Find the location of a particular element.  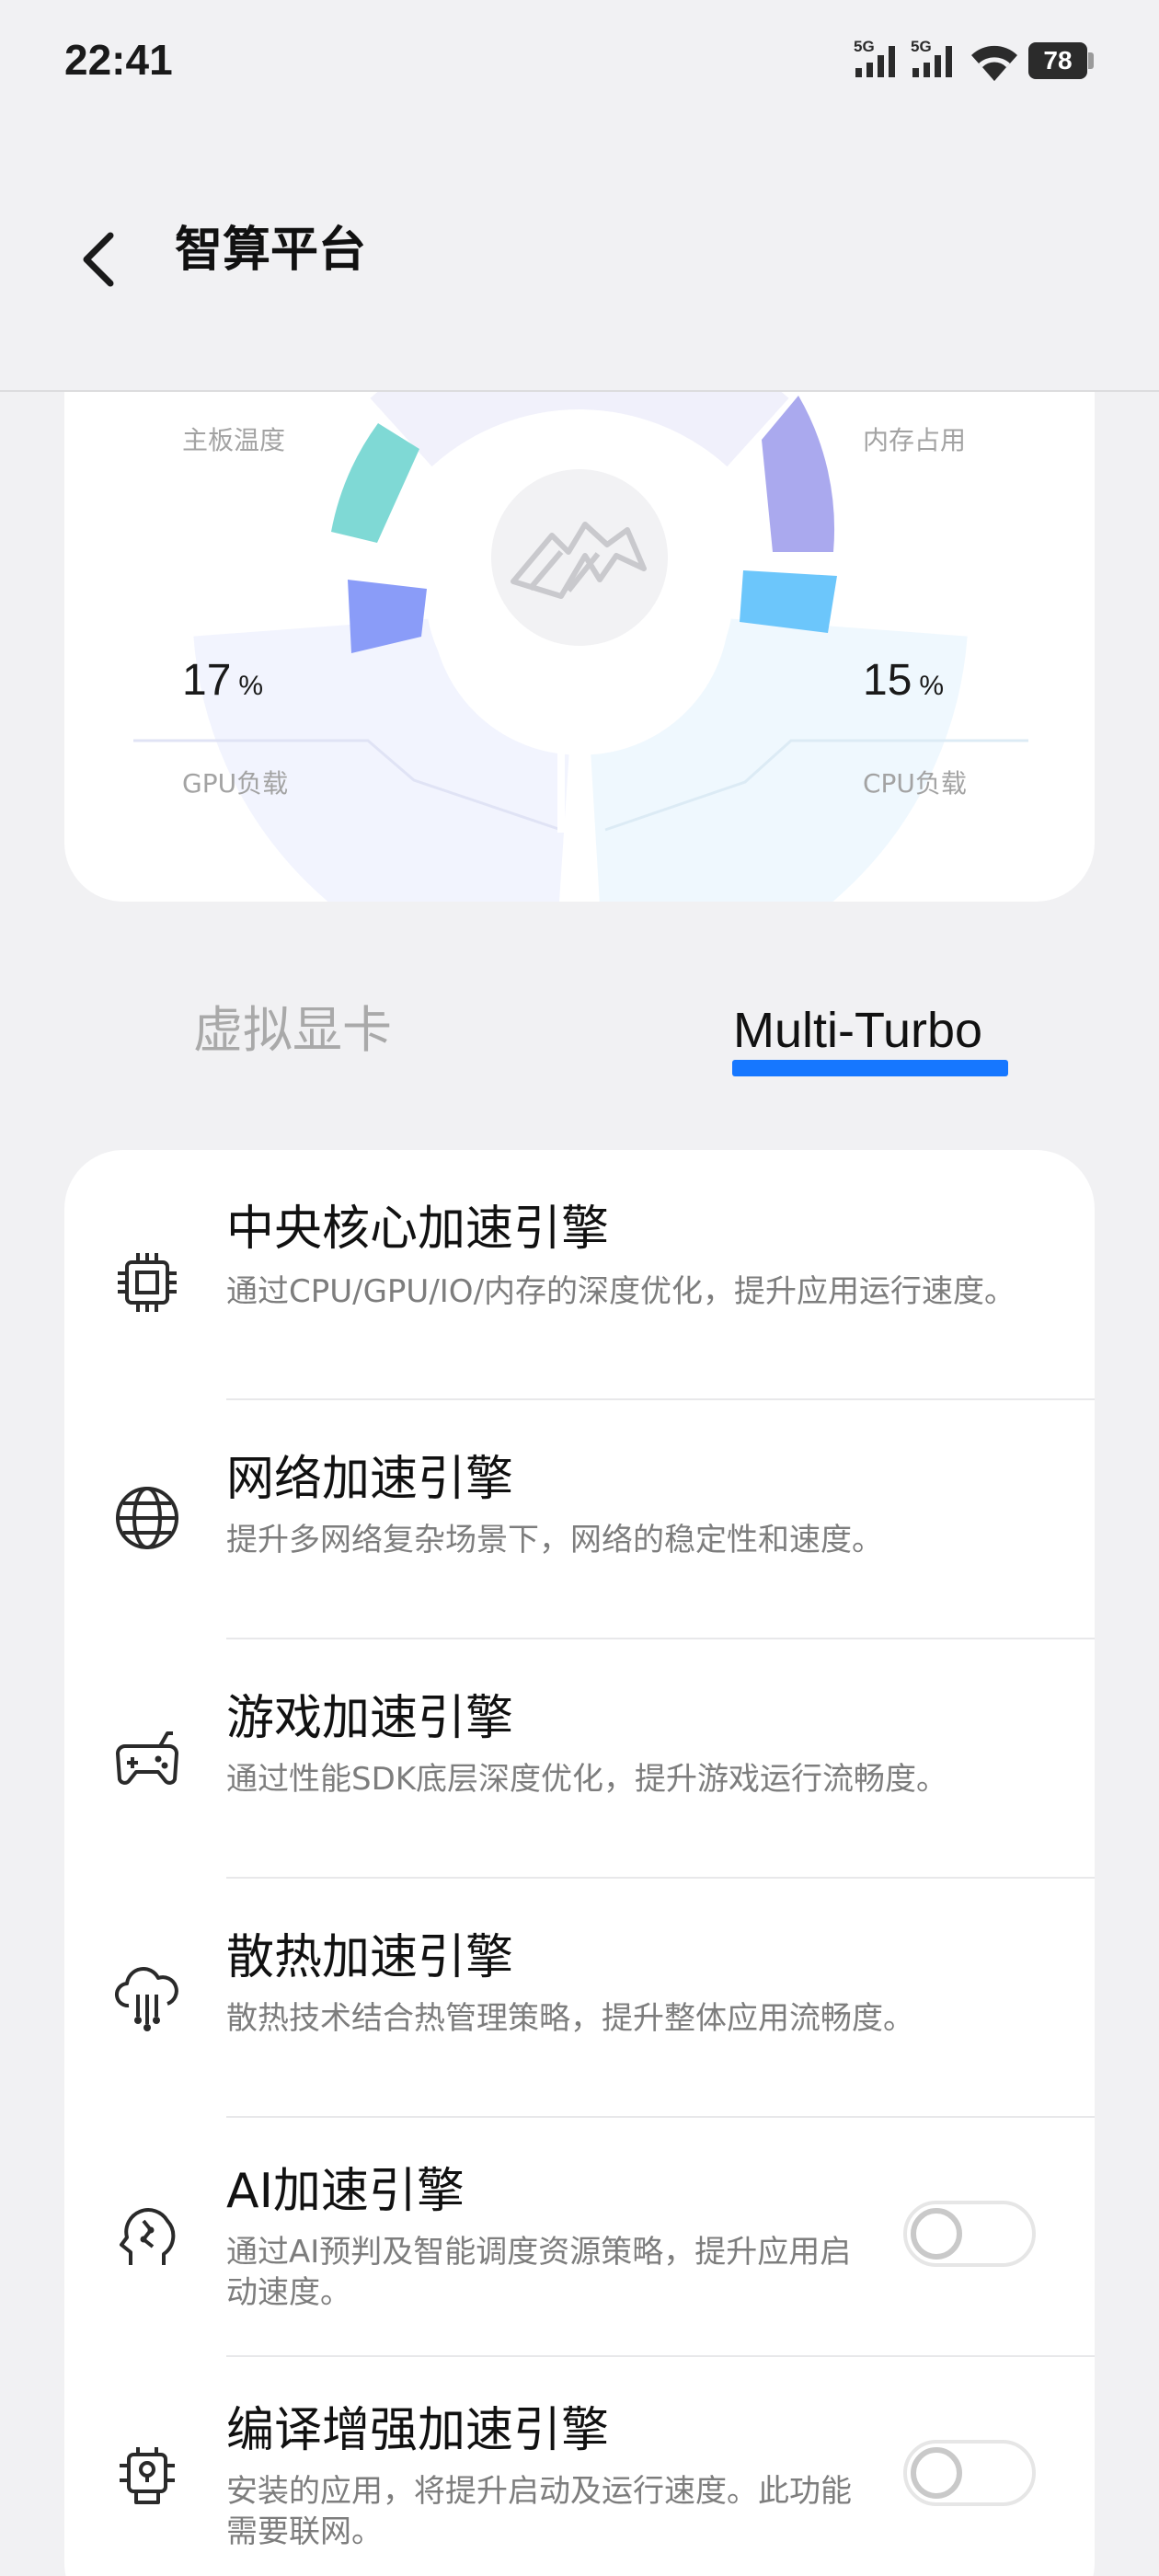

tab-multi-turbo: Multi-Turbo is located at coordinates (857, 1030).